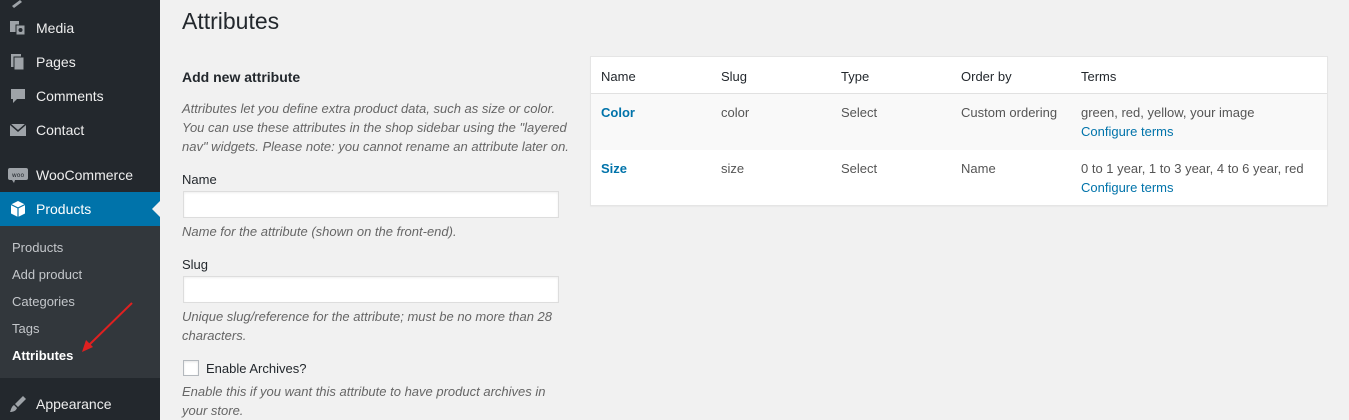  Describe the element at coordinates (1099, 76) in the screenshot. I see `column-header-terms: Terms` at that location.